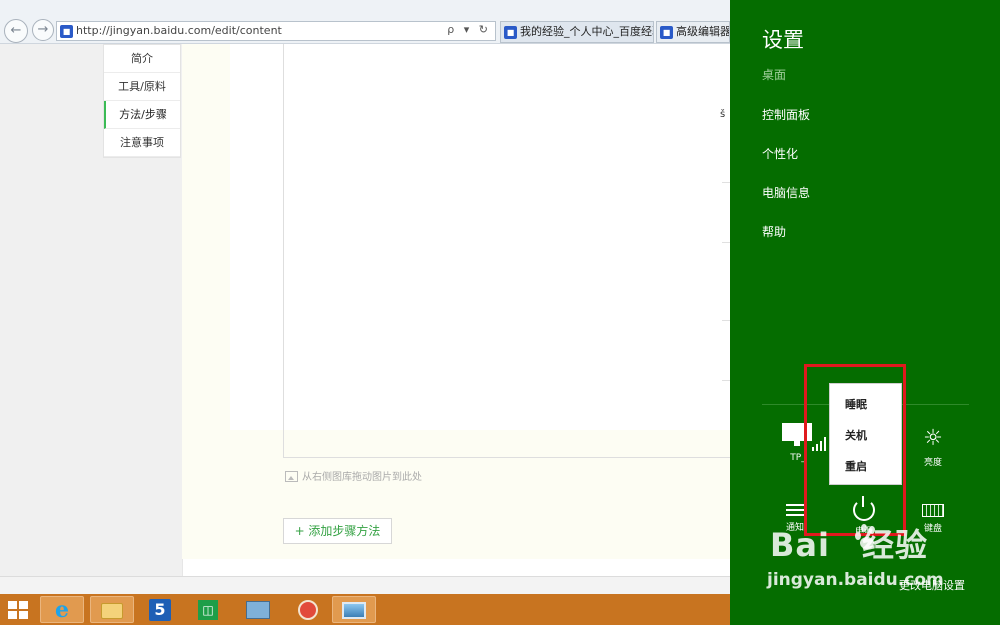 The width and height of the screenshot is (1000, 625). I want to click on personalize-link: 个性化, so click(780, 153).